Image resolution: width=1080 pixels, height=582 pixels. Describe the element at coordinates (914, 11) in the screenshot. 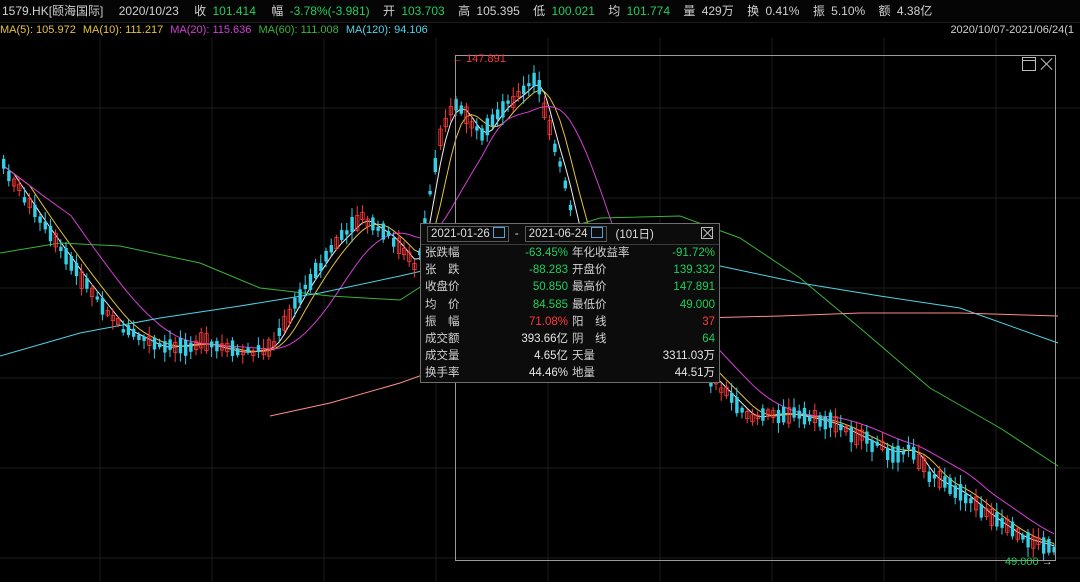

I see `amount-value: 4.38亿` at that location.